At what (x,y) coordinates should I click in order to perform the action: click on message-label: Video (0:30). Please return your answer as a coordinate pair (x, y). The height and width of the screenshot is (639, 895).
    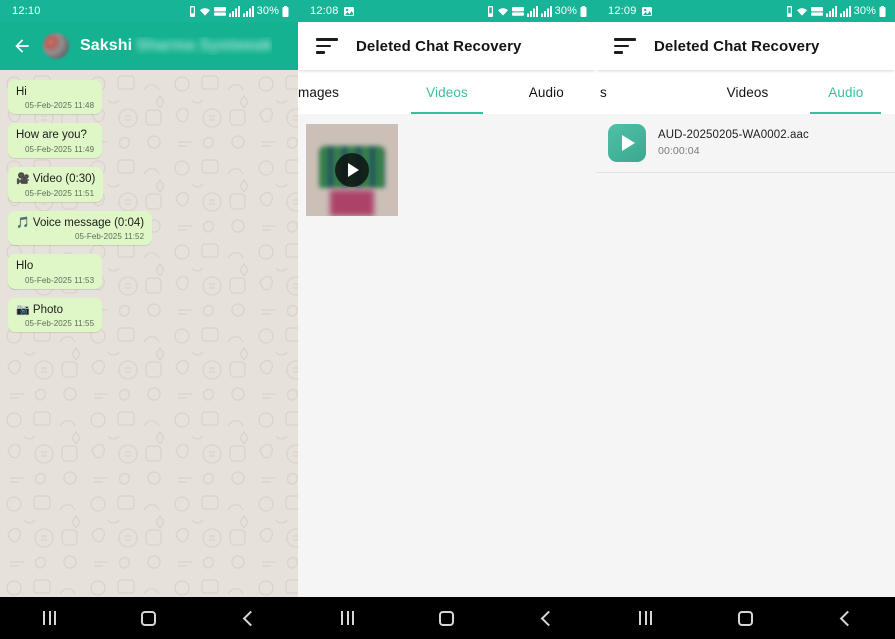
    Looking at the image, I should click on (64, 178).